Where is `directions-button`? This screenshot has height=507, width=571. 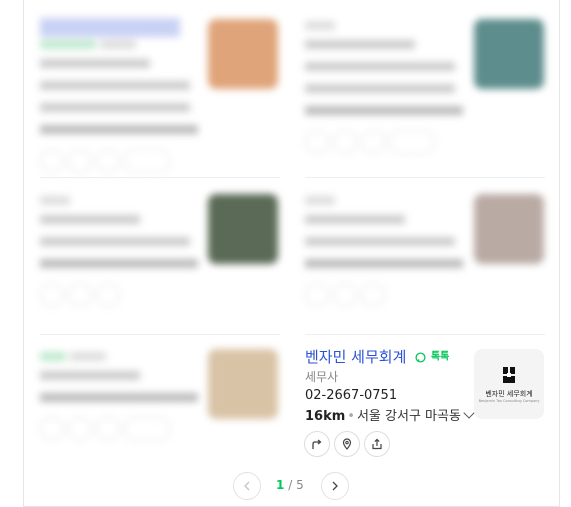
directions-button is located at coordinates (317, 444).